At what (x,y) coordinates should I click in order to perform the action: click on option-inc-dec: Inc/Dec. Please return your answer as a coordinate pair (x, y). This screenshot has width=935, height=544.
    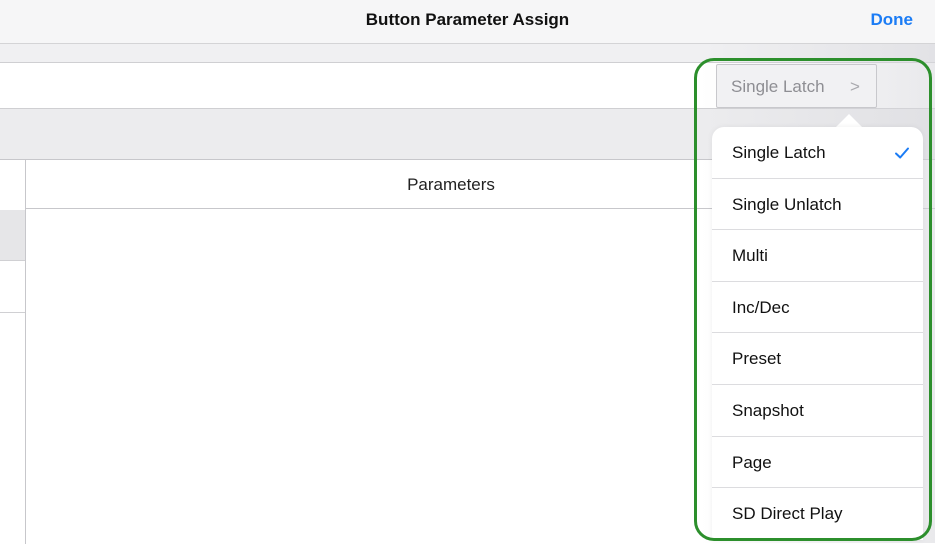
    Looking at the image, I should click on (817, 308).